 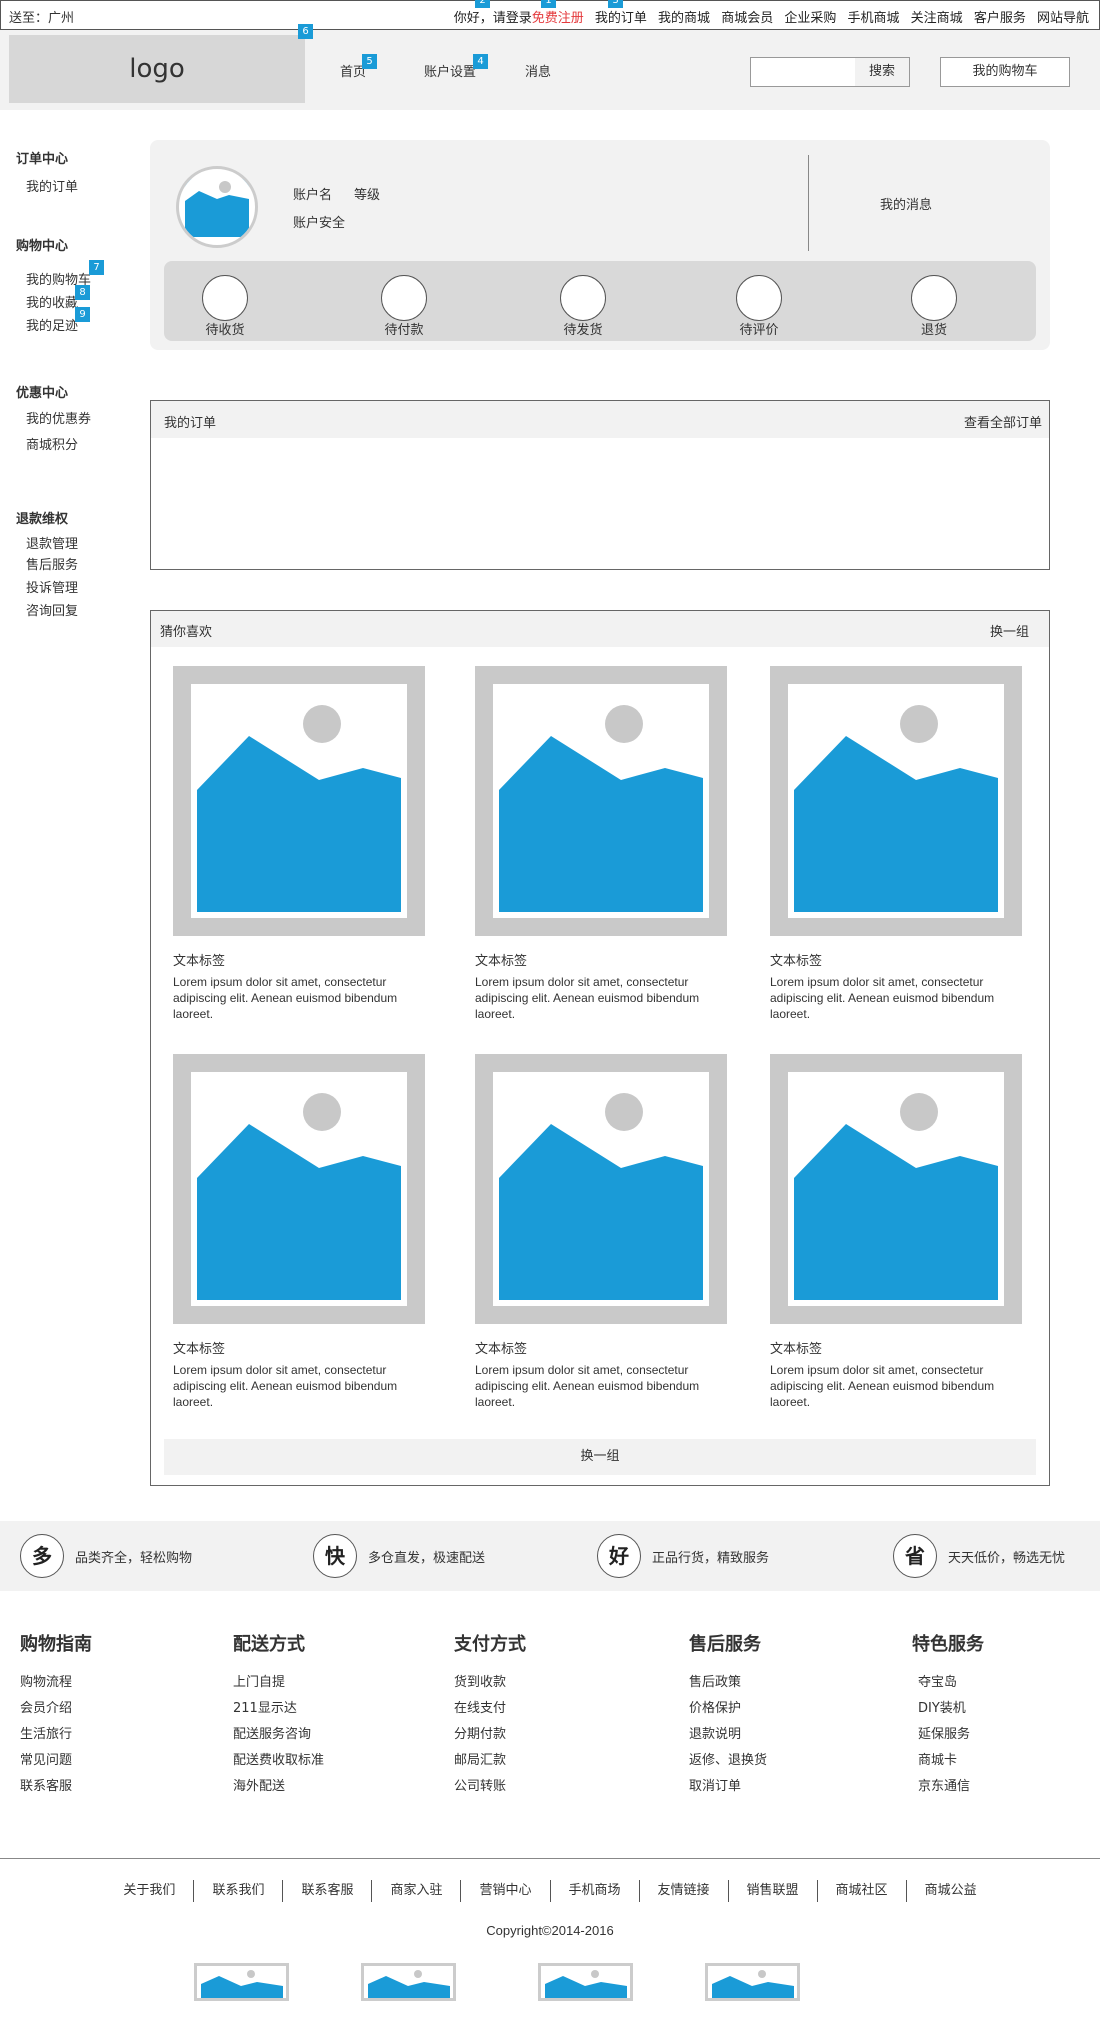 I want to click on bottom-link-marketing: 营销中心, so click(x=504, y=1891).